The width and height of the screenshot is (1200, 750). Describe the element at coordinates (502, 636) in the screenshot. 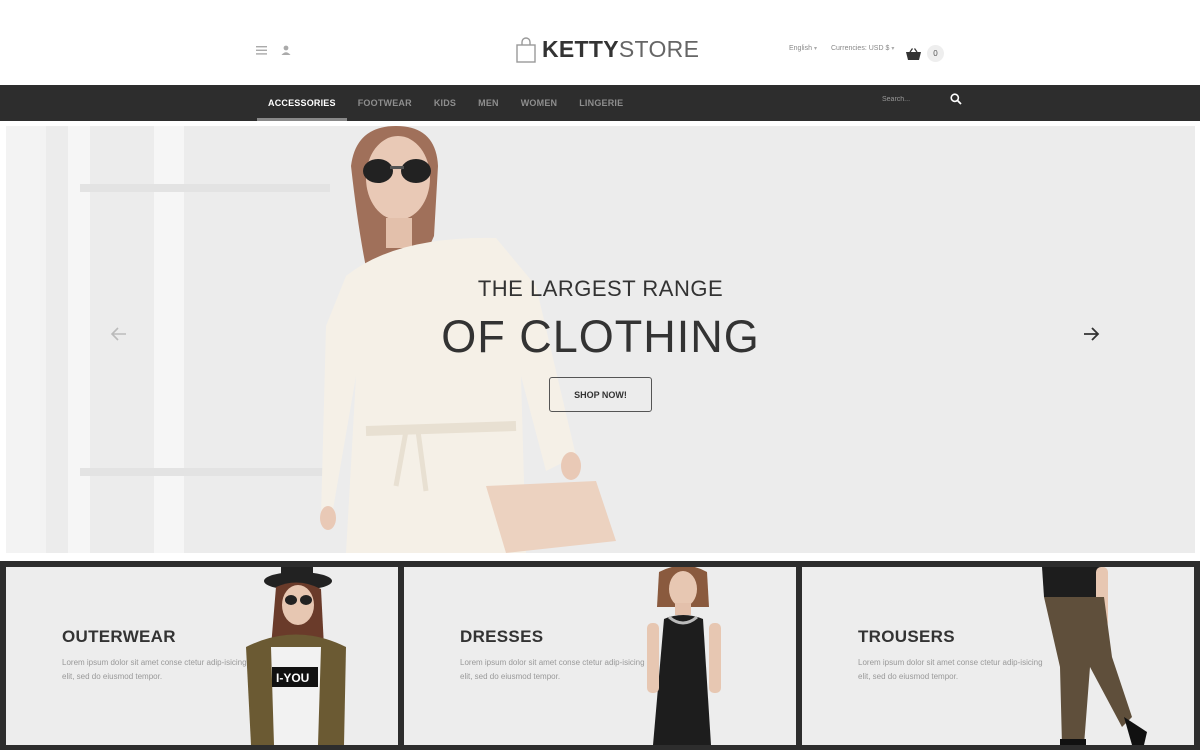

I see `category-title: DRESSES` at that location.